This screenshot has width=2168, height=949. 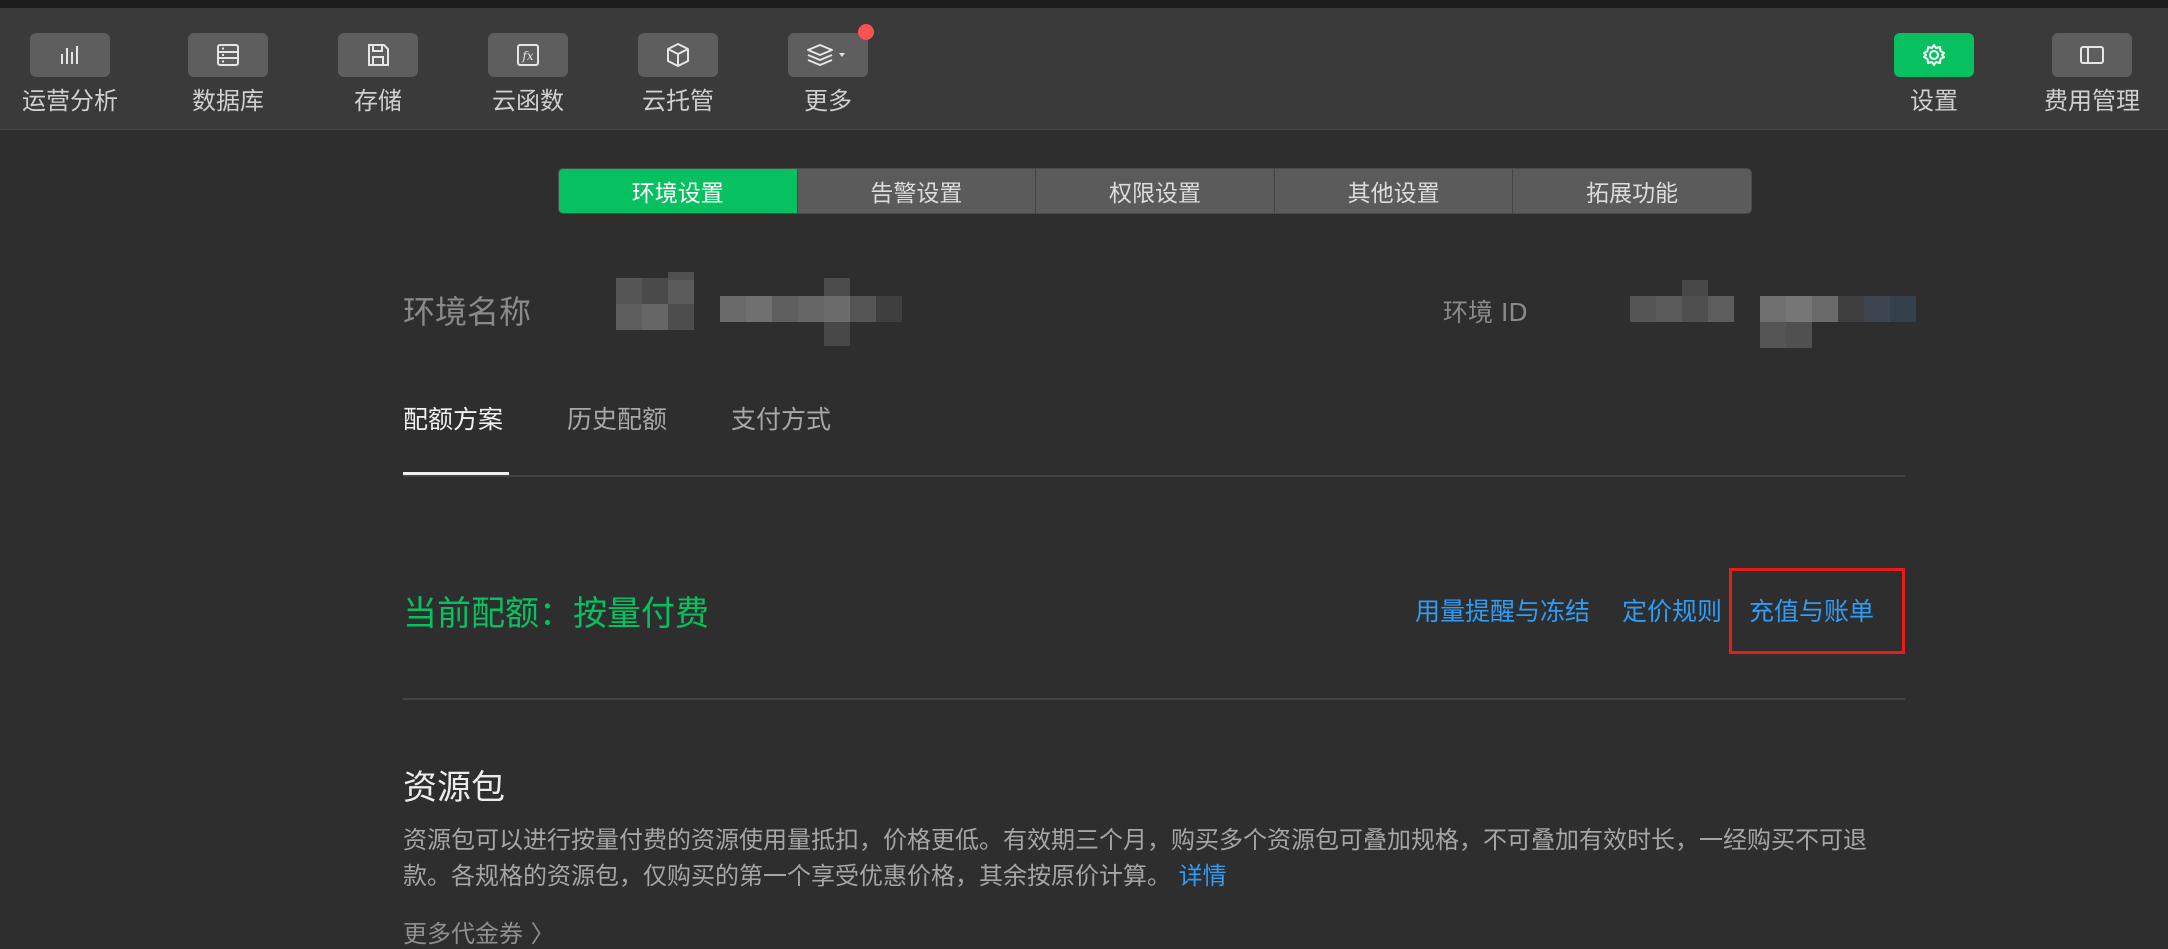 I want to click on gear-icon, so click(x=1934, y=55).